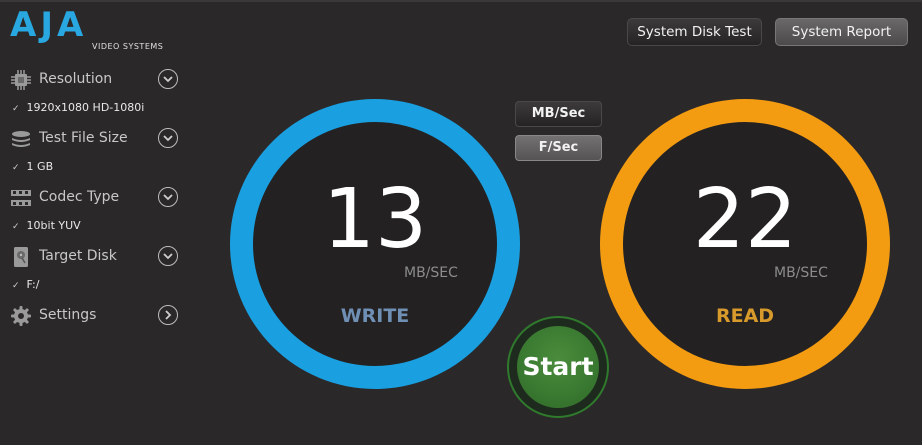 Image resolution: width=922 pixels, height=445 pixels. Describe the element at coordinates (21, 80) in the screenshot. I see `chip-icon` at that location.